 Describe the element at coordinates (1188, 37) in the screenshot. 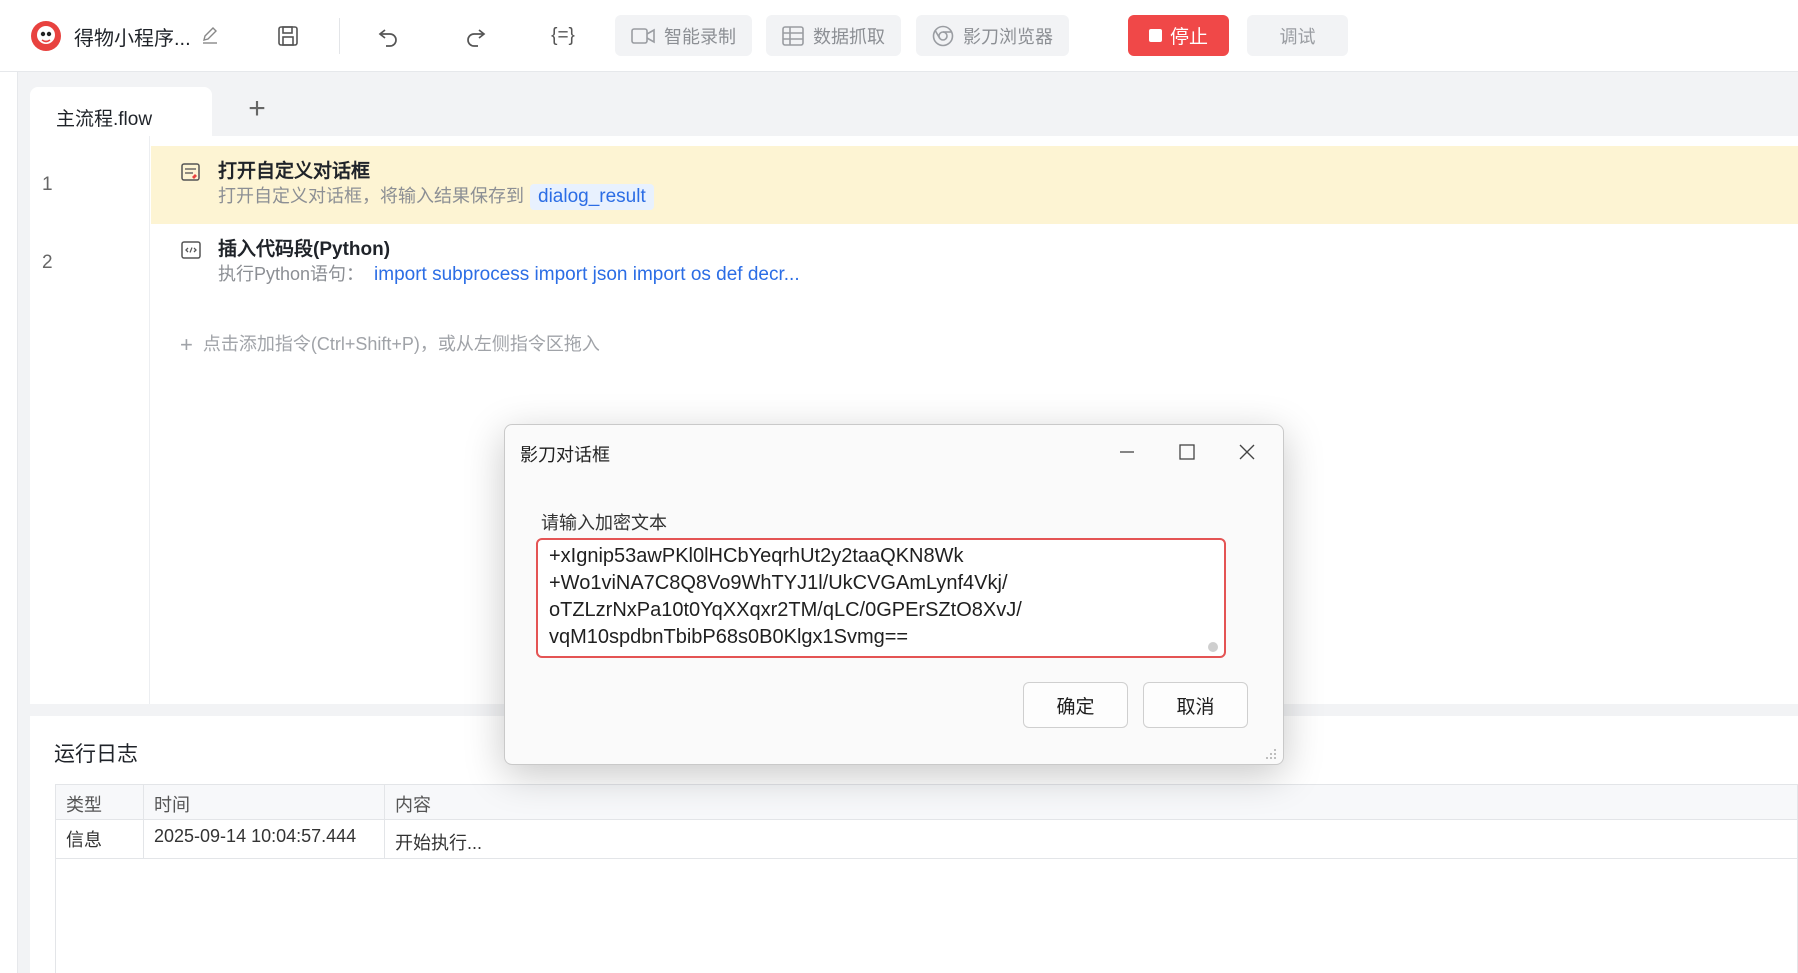

I see `stop-label: 停止` at that location.